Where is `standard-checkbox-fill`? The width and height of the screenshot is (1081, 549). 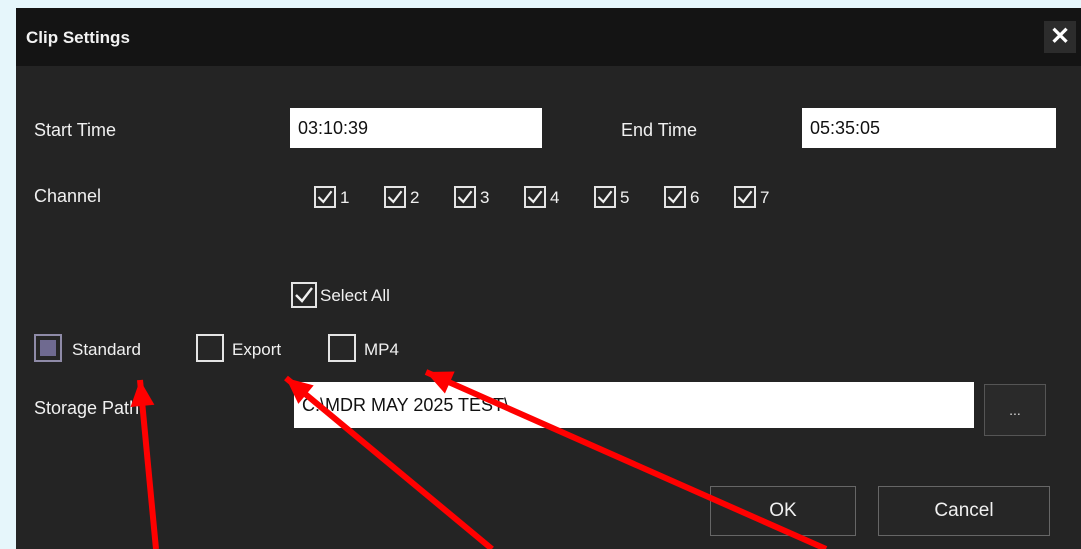
standard-checkbox-fill is located at coordinates (48, 348).